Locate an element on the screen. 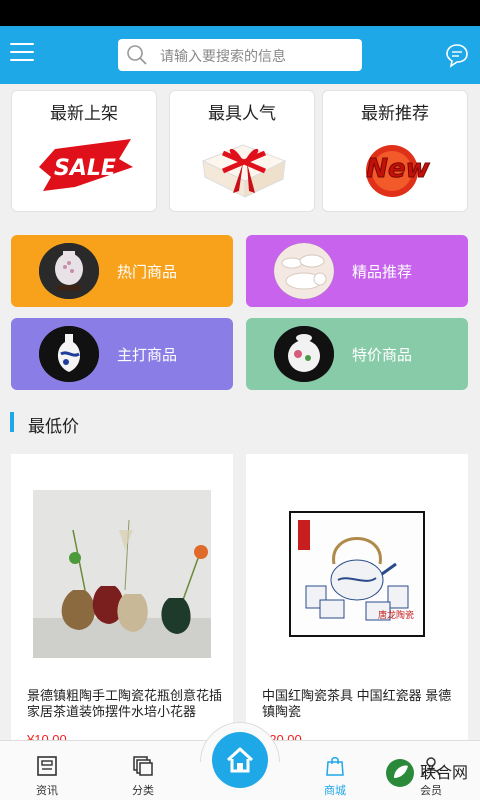  tab-label: 分类 is located at coordinates (143, 791).